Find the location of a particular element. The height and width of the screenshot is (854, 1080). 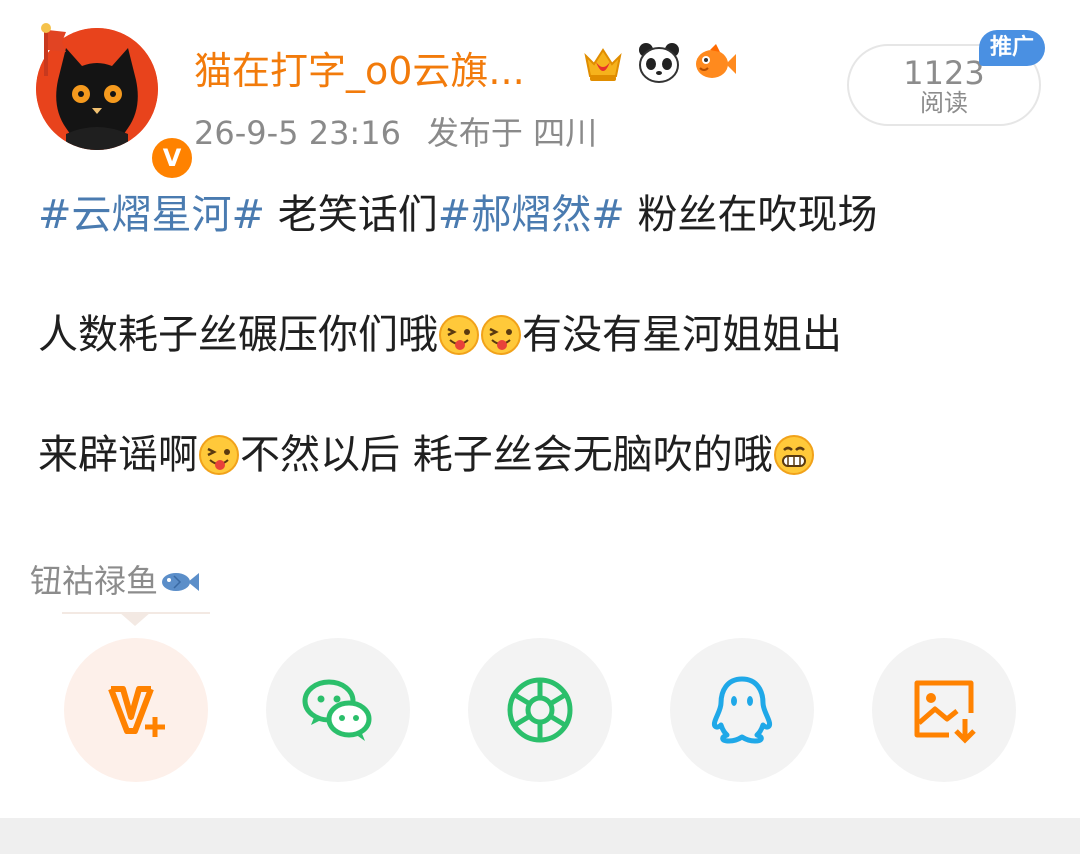

bottom-panel is located at coordinates (540, 836).